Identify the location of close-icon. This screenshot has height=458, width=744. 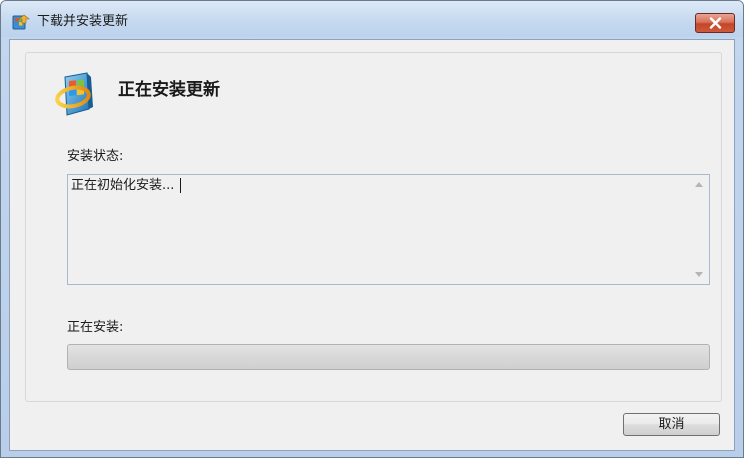
(715, 23).